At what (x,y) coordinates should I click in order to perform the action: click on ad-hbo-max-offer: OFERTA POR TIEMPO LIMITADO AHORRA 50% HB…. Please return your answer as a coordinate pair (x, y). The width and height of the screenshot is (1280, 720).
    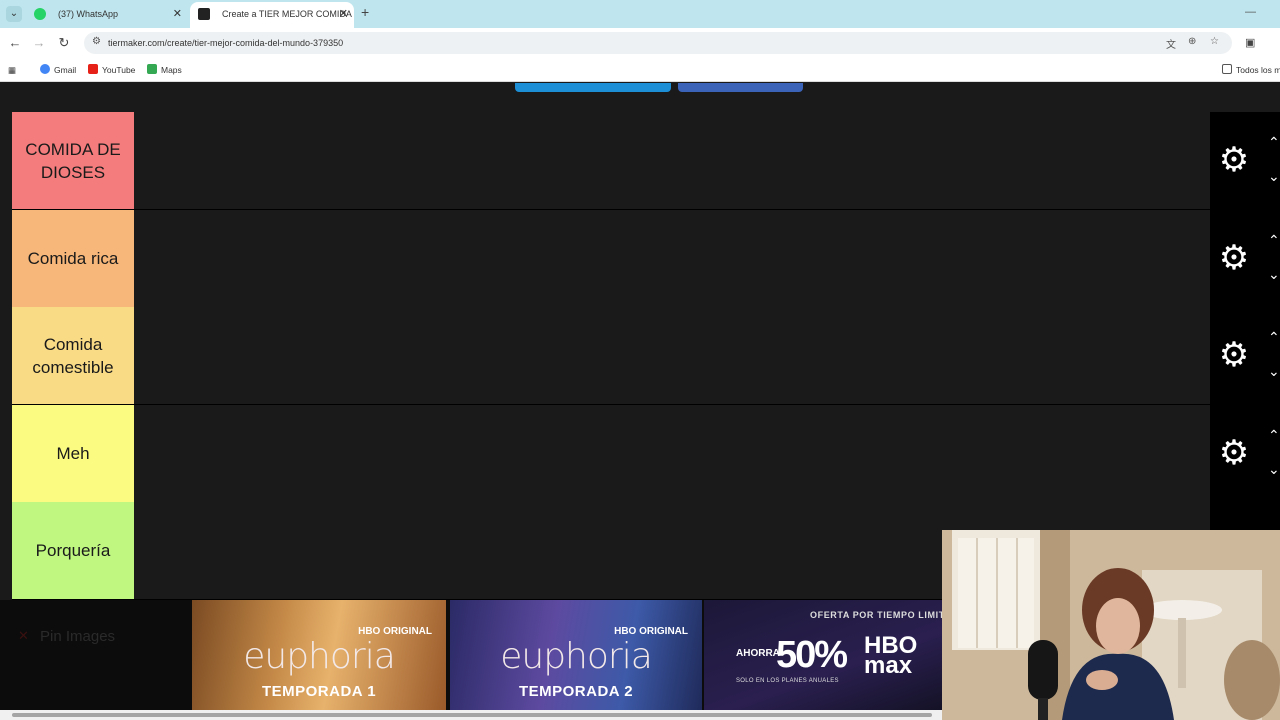
    Looking at the image, I should click on (823, 655).